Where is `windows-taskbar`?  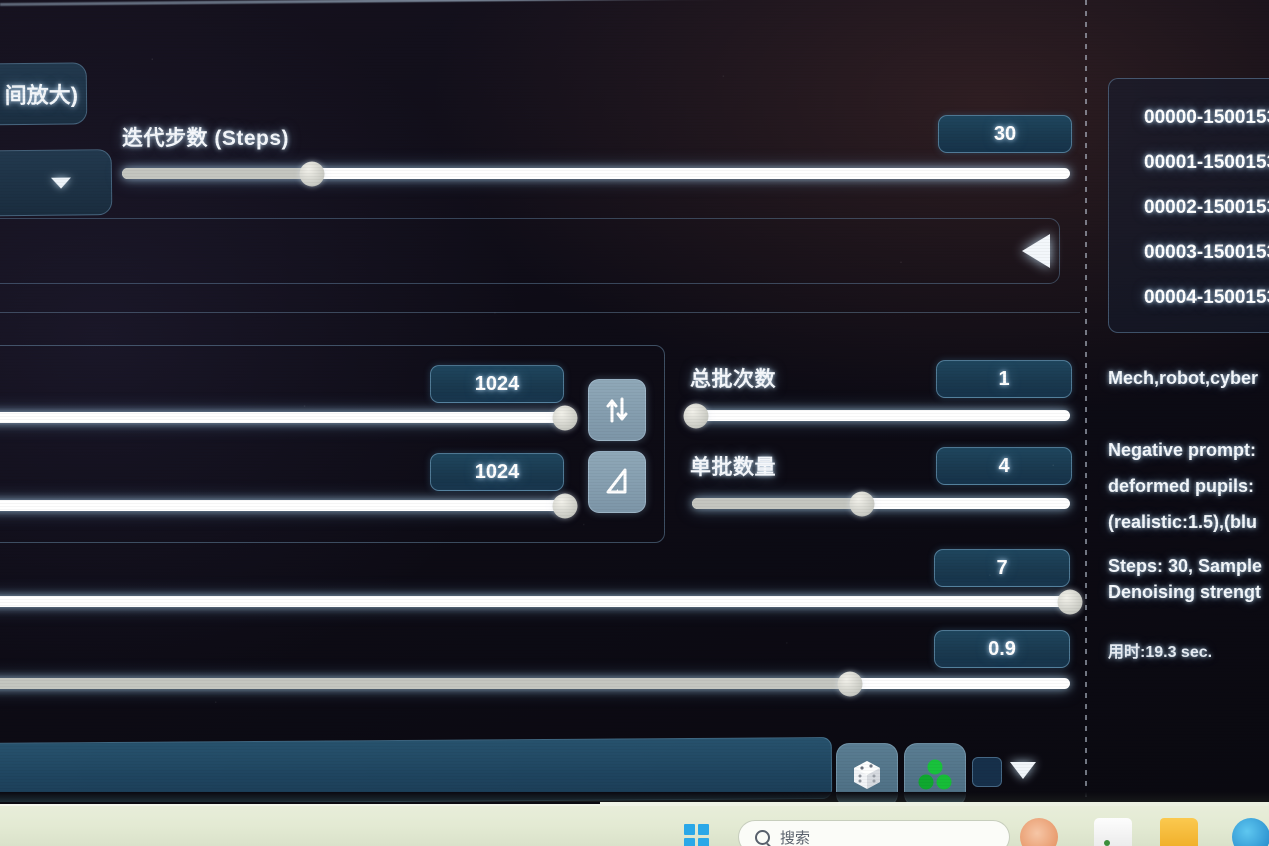
windows-taskbar is located at coordinates (634, 824).